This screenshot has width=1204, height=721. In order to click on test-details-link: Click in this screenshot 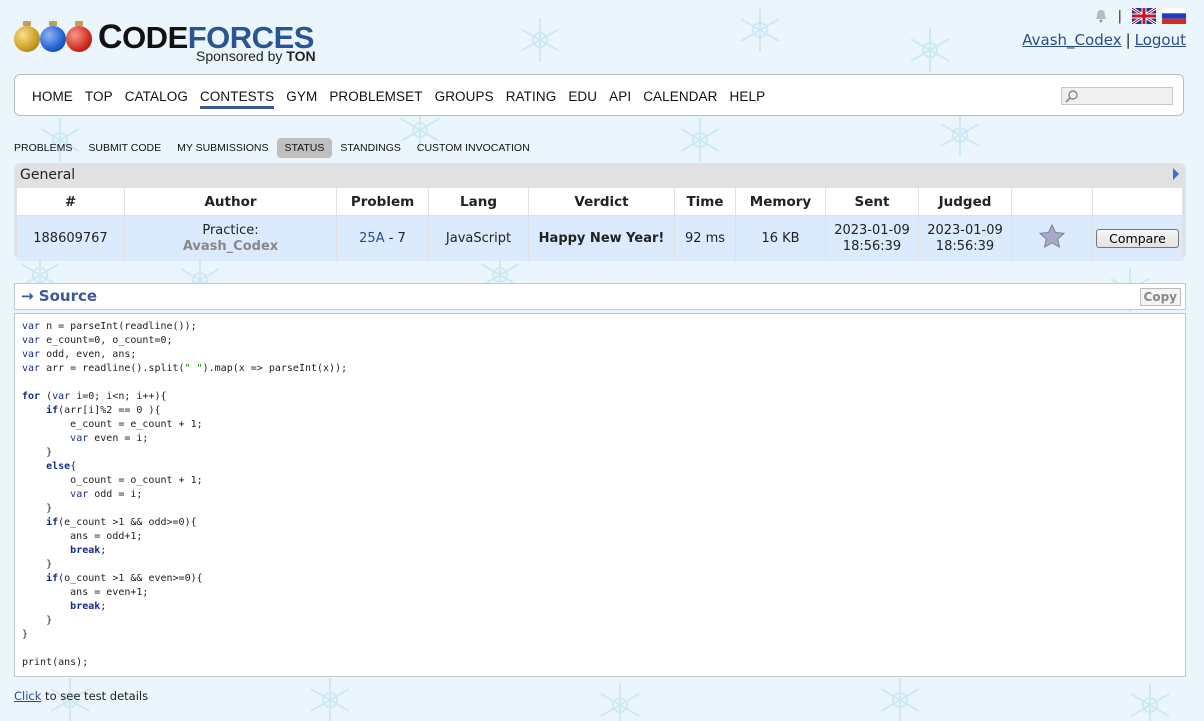, I will do `click(27, 696)`.